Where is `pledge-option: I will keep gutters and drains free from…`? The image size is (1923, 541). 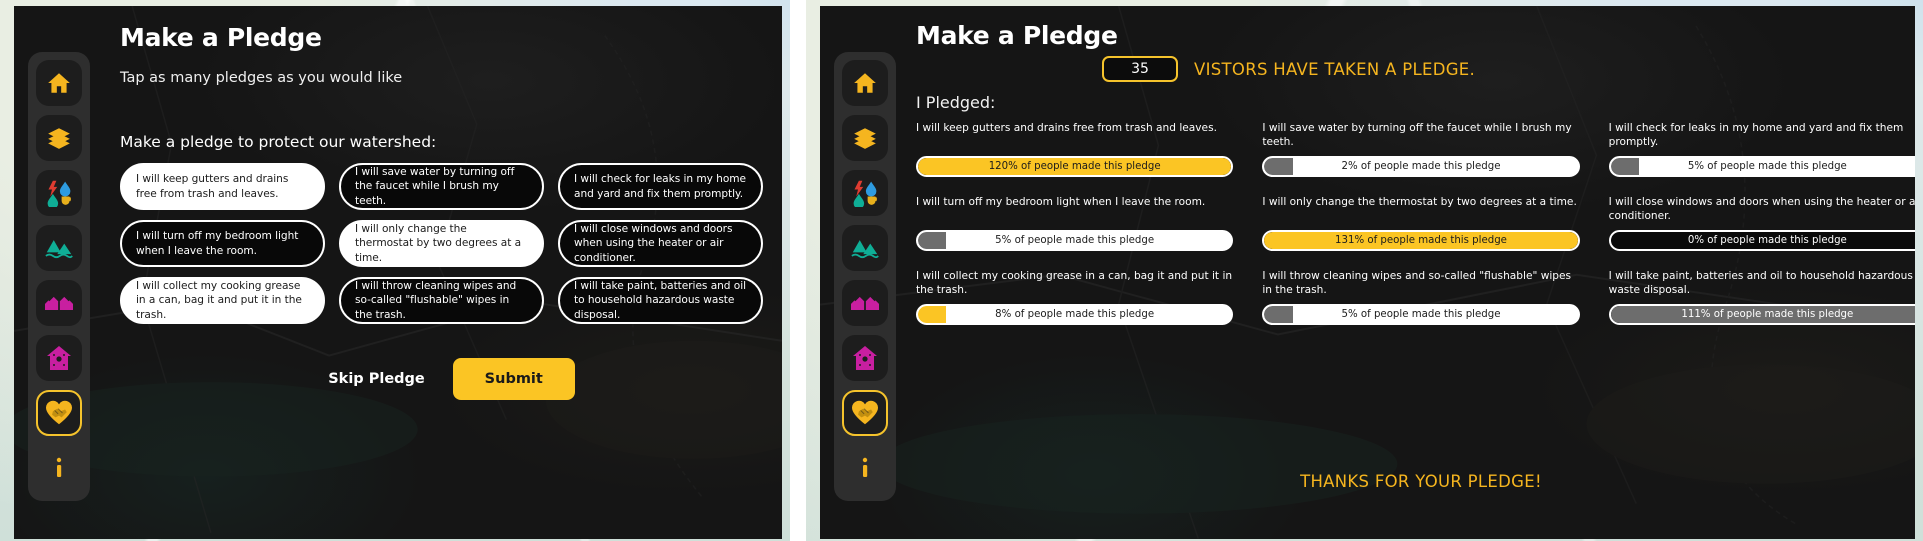 pledge-option: I will keep gutters and drains free from… is located at coordinates (222, 186).